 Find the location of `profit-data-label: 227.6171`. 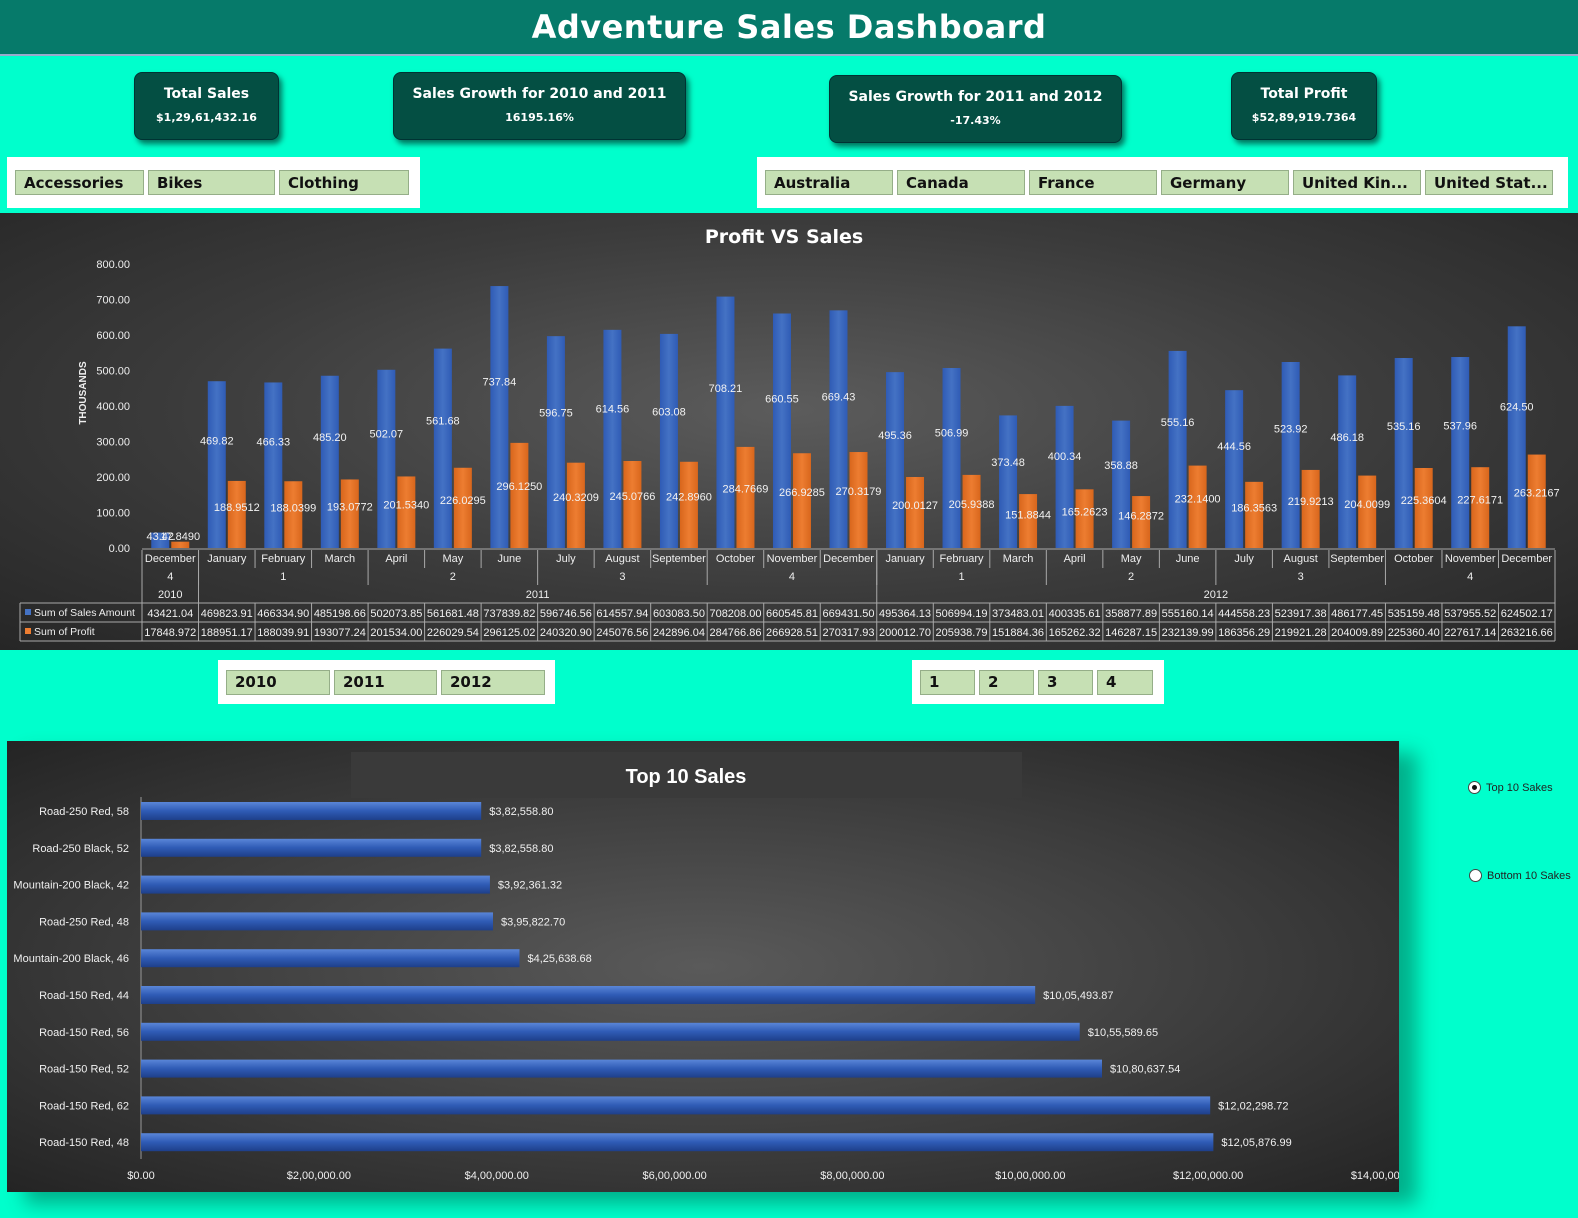

profit-data-label: 227.6171 is located at coordinates (1480, 501).